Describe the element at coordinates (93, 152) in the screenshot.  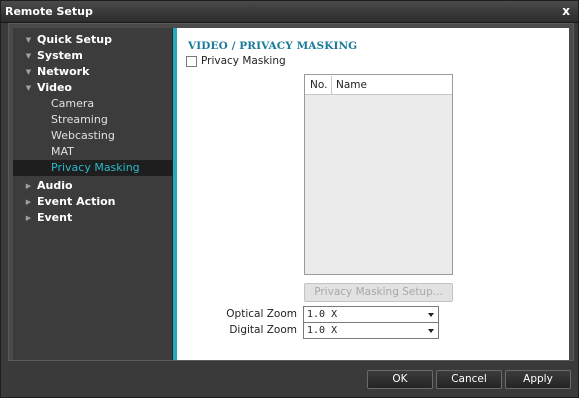
I see `sidebar-item-mat: MAT` at that location.